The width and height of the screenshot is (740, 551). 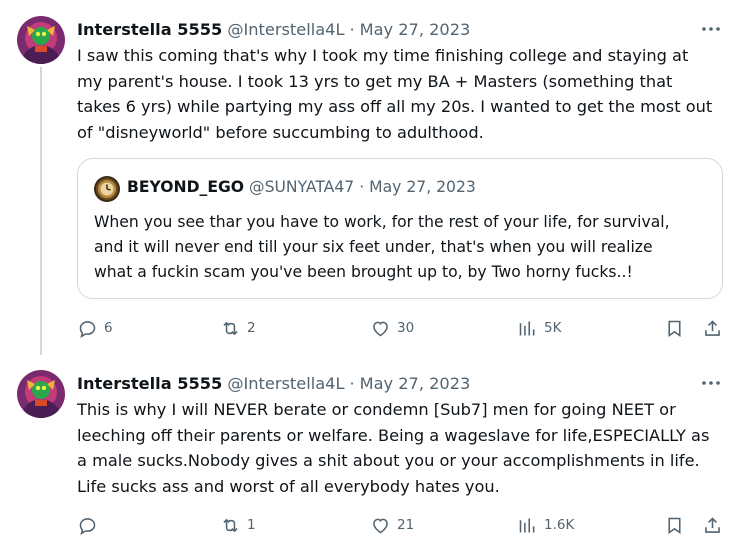 What do you see at coordinates (251, 328) in the screenshot?
I see `repost-count: 2` at bounding box center [251, 328].